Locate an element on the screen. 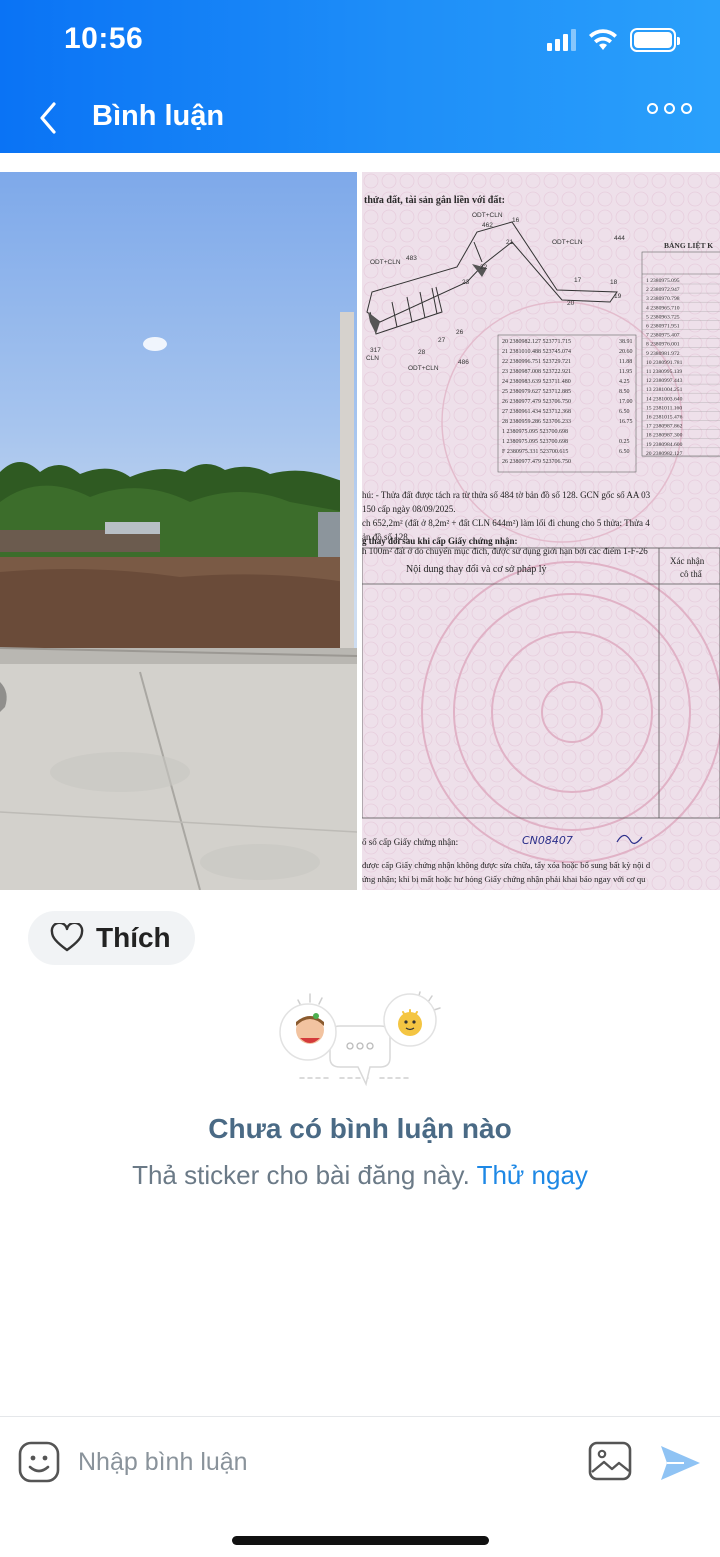  svg-text: 444 is located at coordinates (619, 238).